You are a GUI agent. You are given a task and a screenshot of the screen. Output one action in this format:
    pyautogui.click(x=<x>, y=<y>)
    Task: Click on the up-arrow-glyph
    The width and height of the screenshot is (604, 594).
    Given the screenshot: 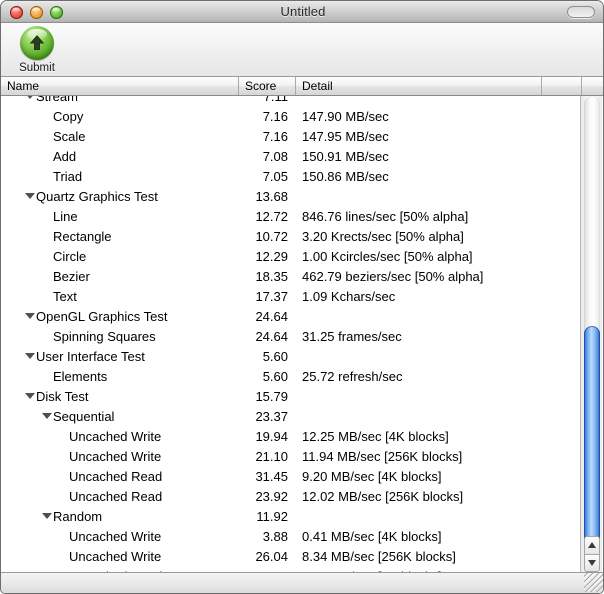 What is the action you would take?
    pyautogui.click(x=37, y=42)
    